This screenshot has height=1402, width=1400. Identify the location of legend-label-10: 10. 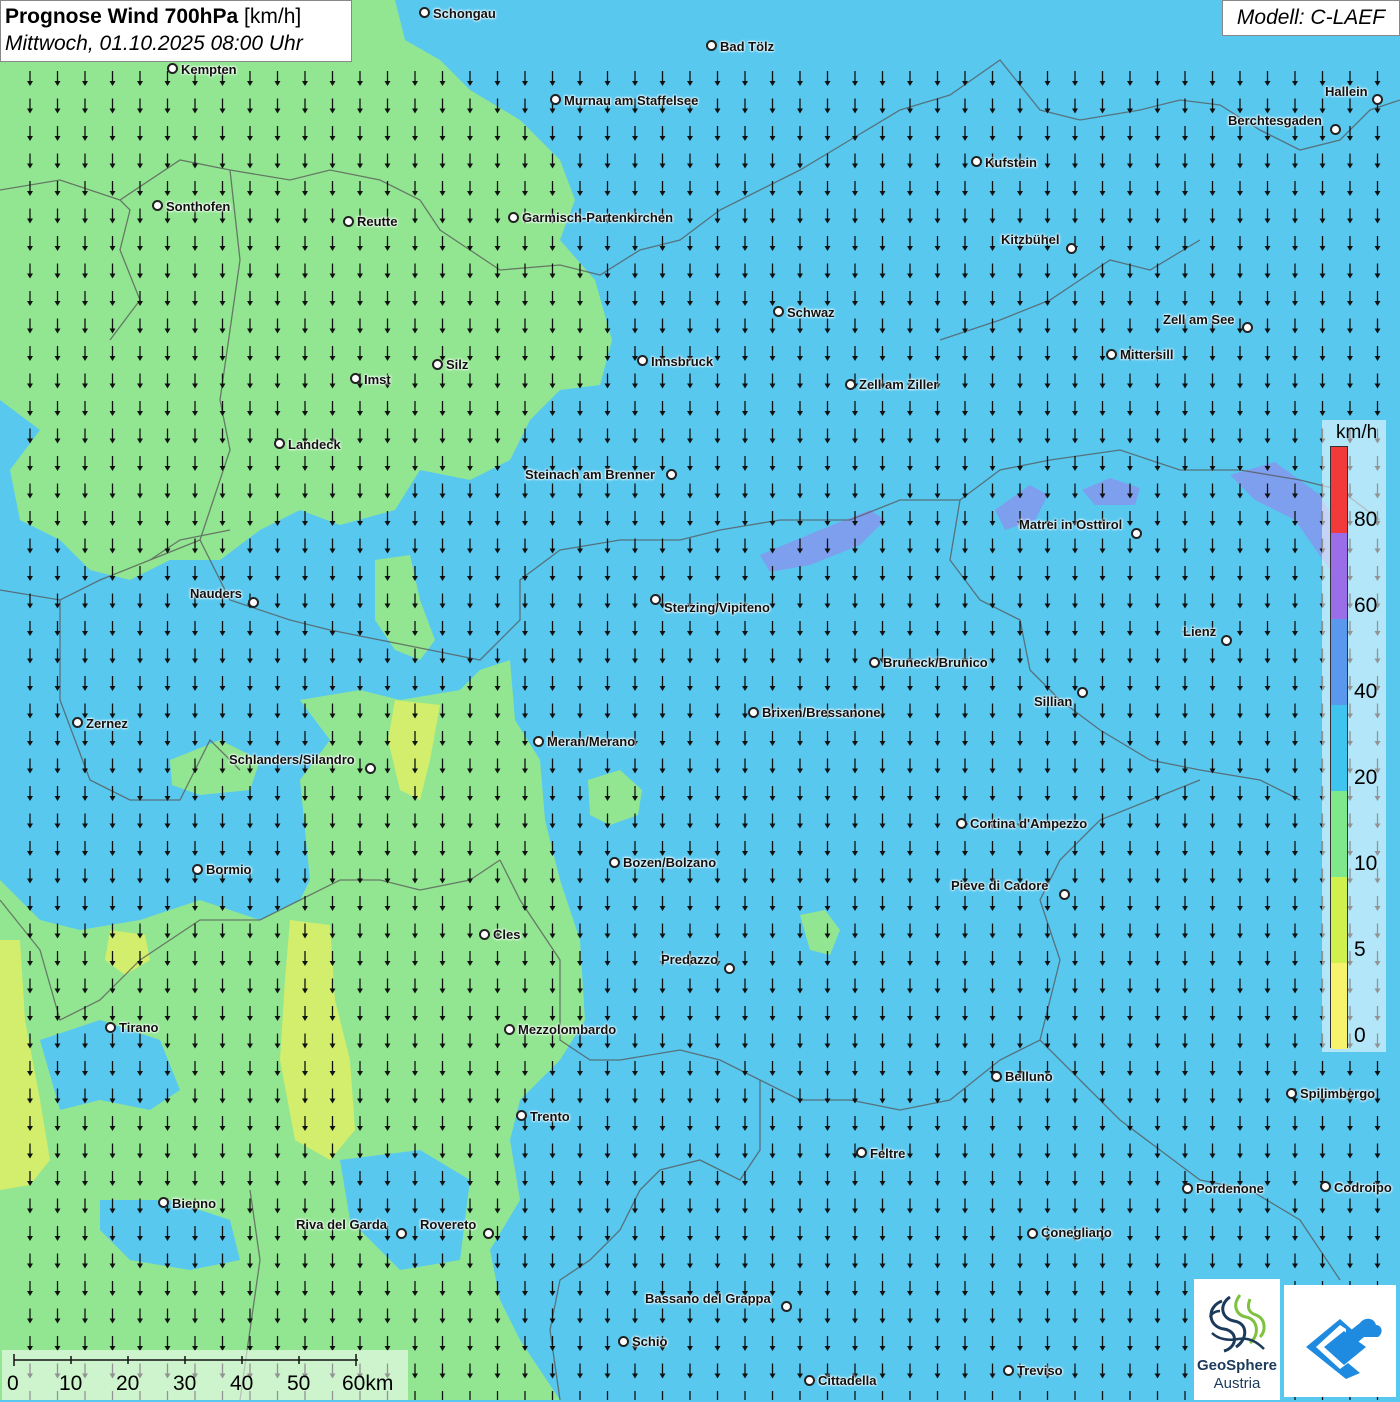
(1365, 864).